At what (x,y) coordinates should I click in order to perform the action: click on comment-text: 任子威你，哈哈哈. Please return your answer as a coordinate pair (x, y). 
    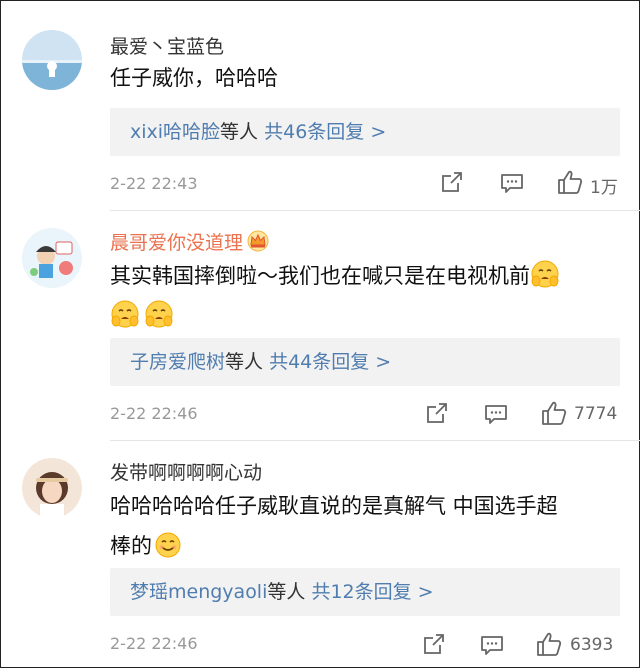
    Looking at the image, I should click on (194, 78).